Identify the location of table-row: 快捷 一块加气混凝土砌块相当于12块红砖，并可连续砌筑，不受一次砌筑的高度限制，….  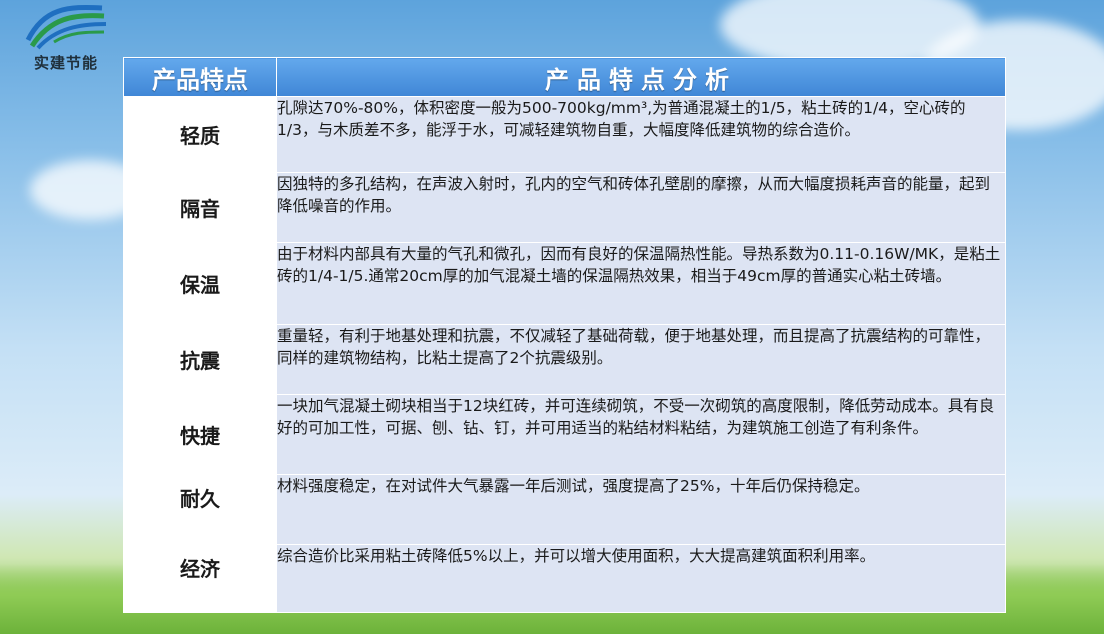
(564, 434).